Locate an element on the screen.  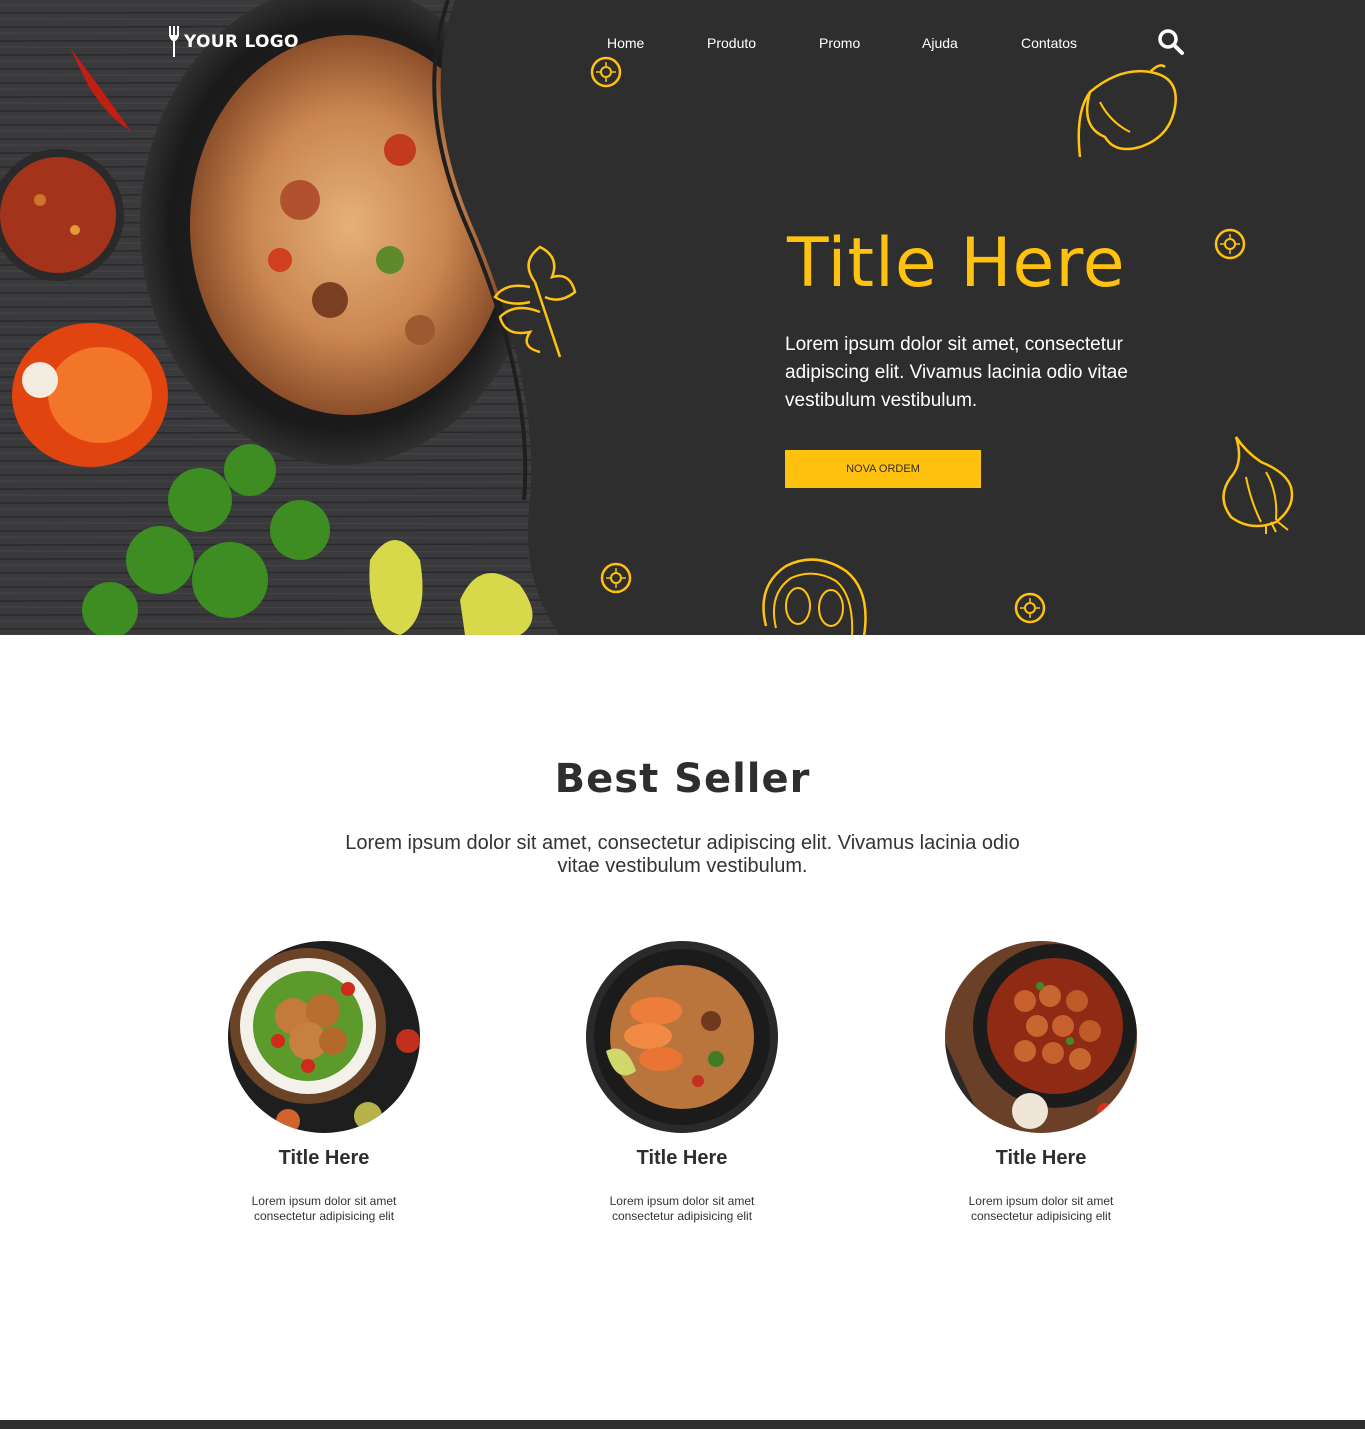
nav-home: Home is located at coordinates (625, 43).